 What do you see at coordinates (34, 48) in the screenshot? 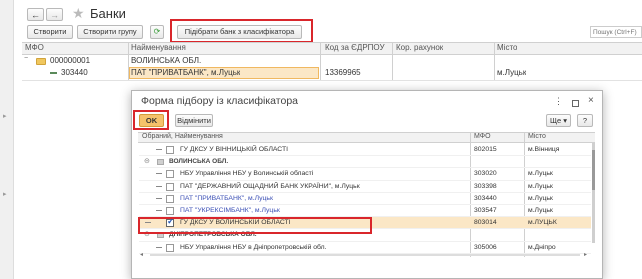
I see `column-header-mfo: МФО` at bounding box center [34, 48].